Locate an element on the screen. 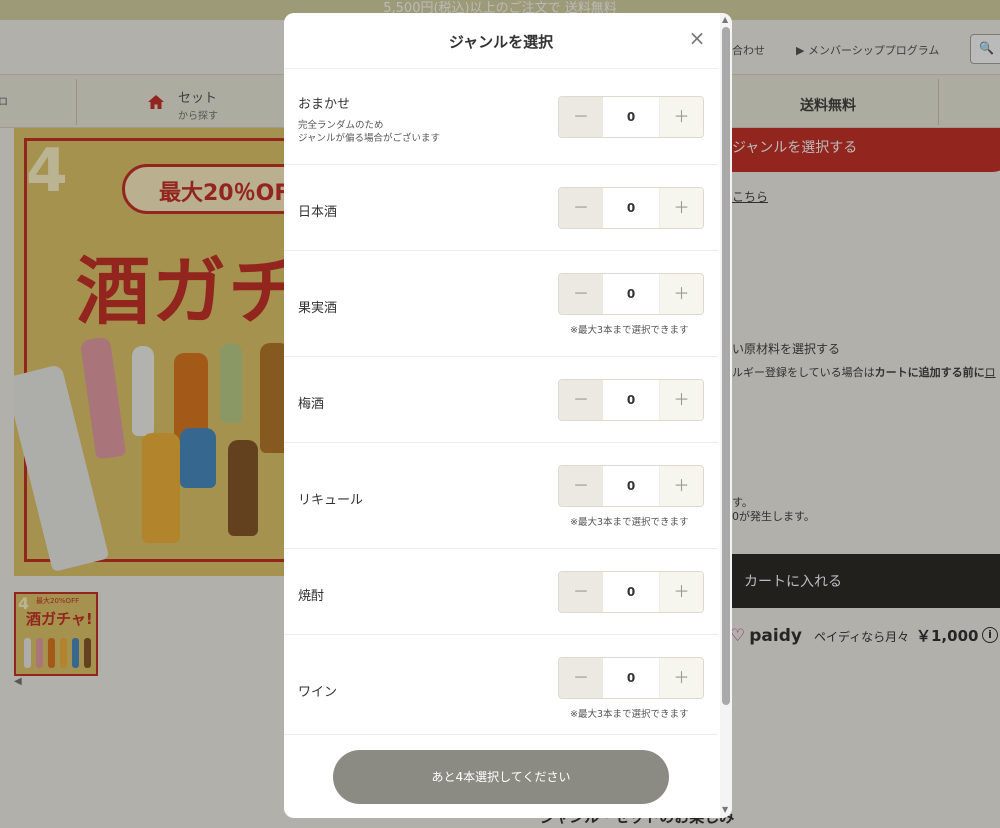 The image size is (1000, 828). close-icon: × is located at coordinates (697, 38).